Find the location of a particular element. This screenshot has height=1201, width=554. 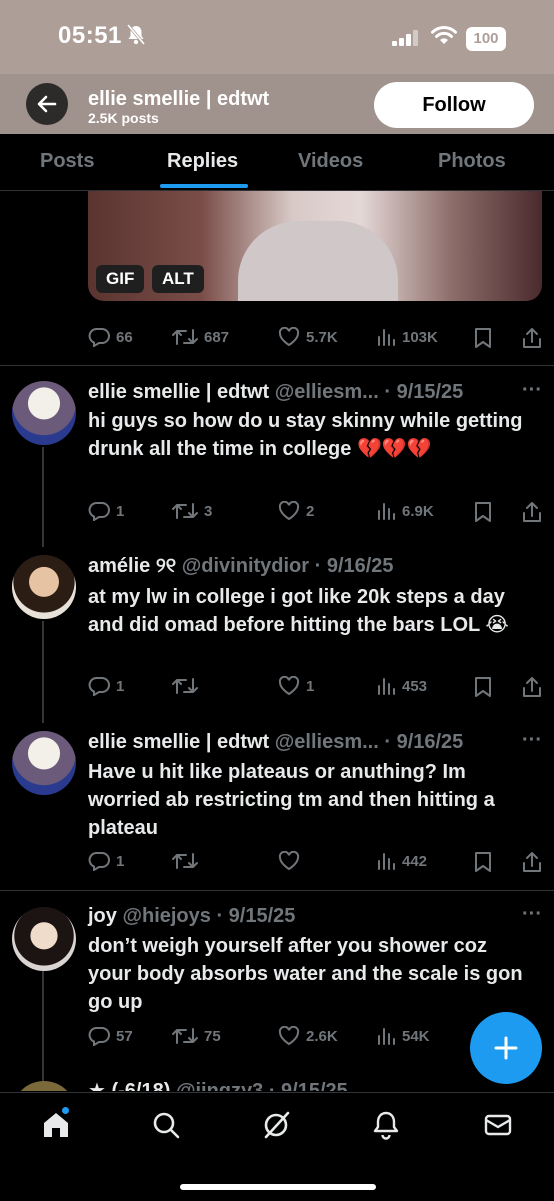

plus-icon is located at coordinates (506, 1048).